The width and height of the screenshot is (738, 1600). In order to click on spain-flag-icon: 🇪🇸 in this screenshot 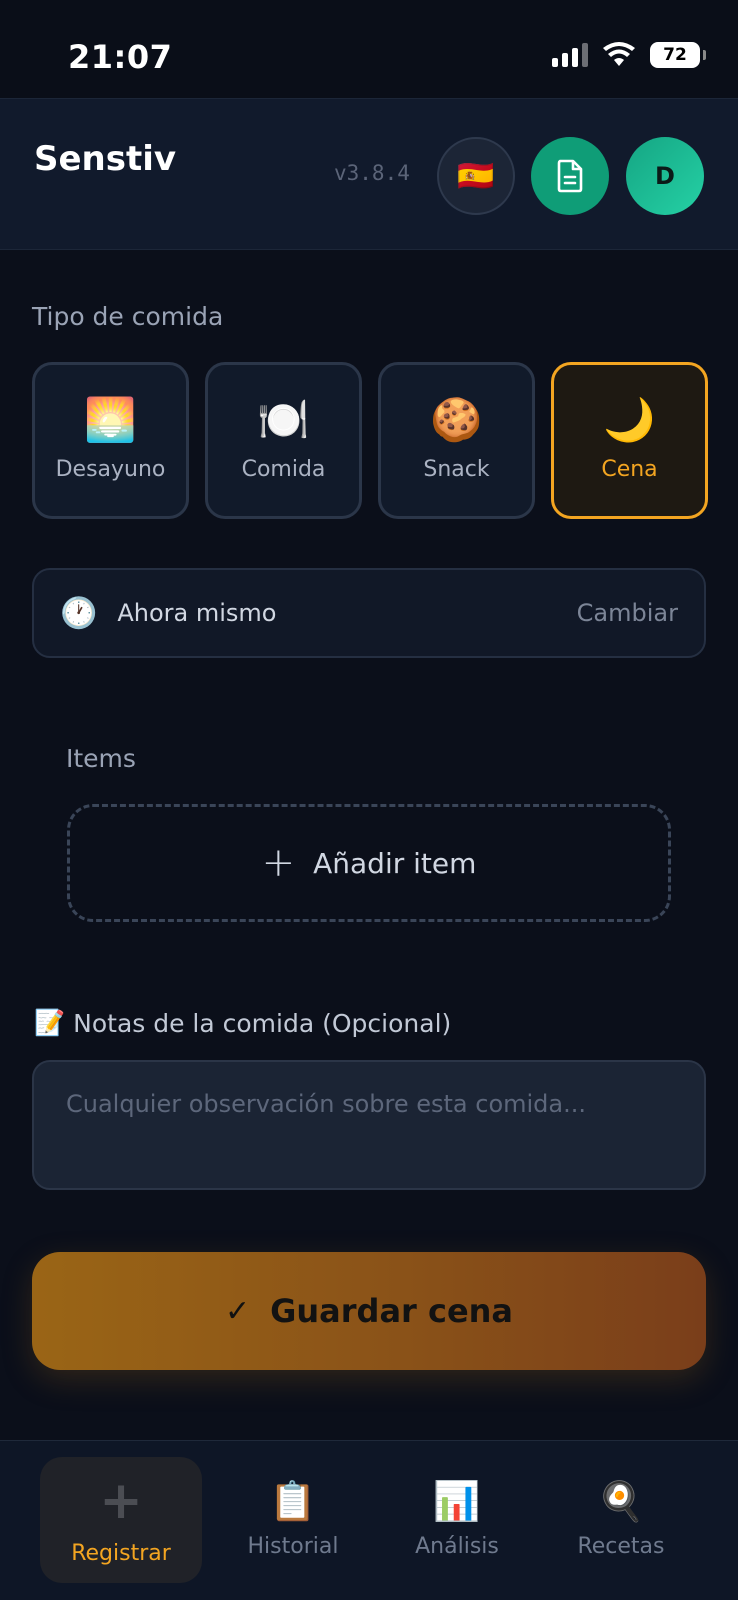, I will do `click(476, 176)`.